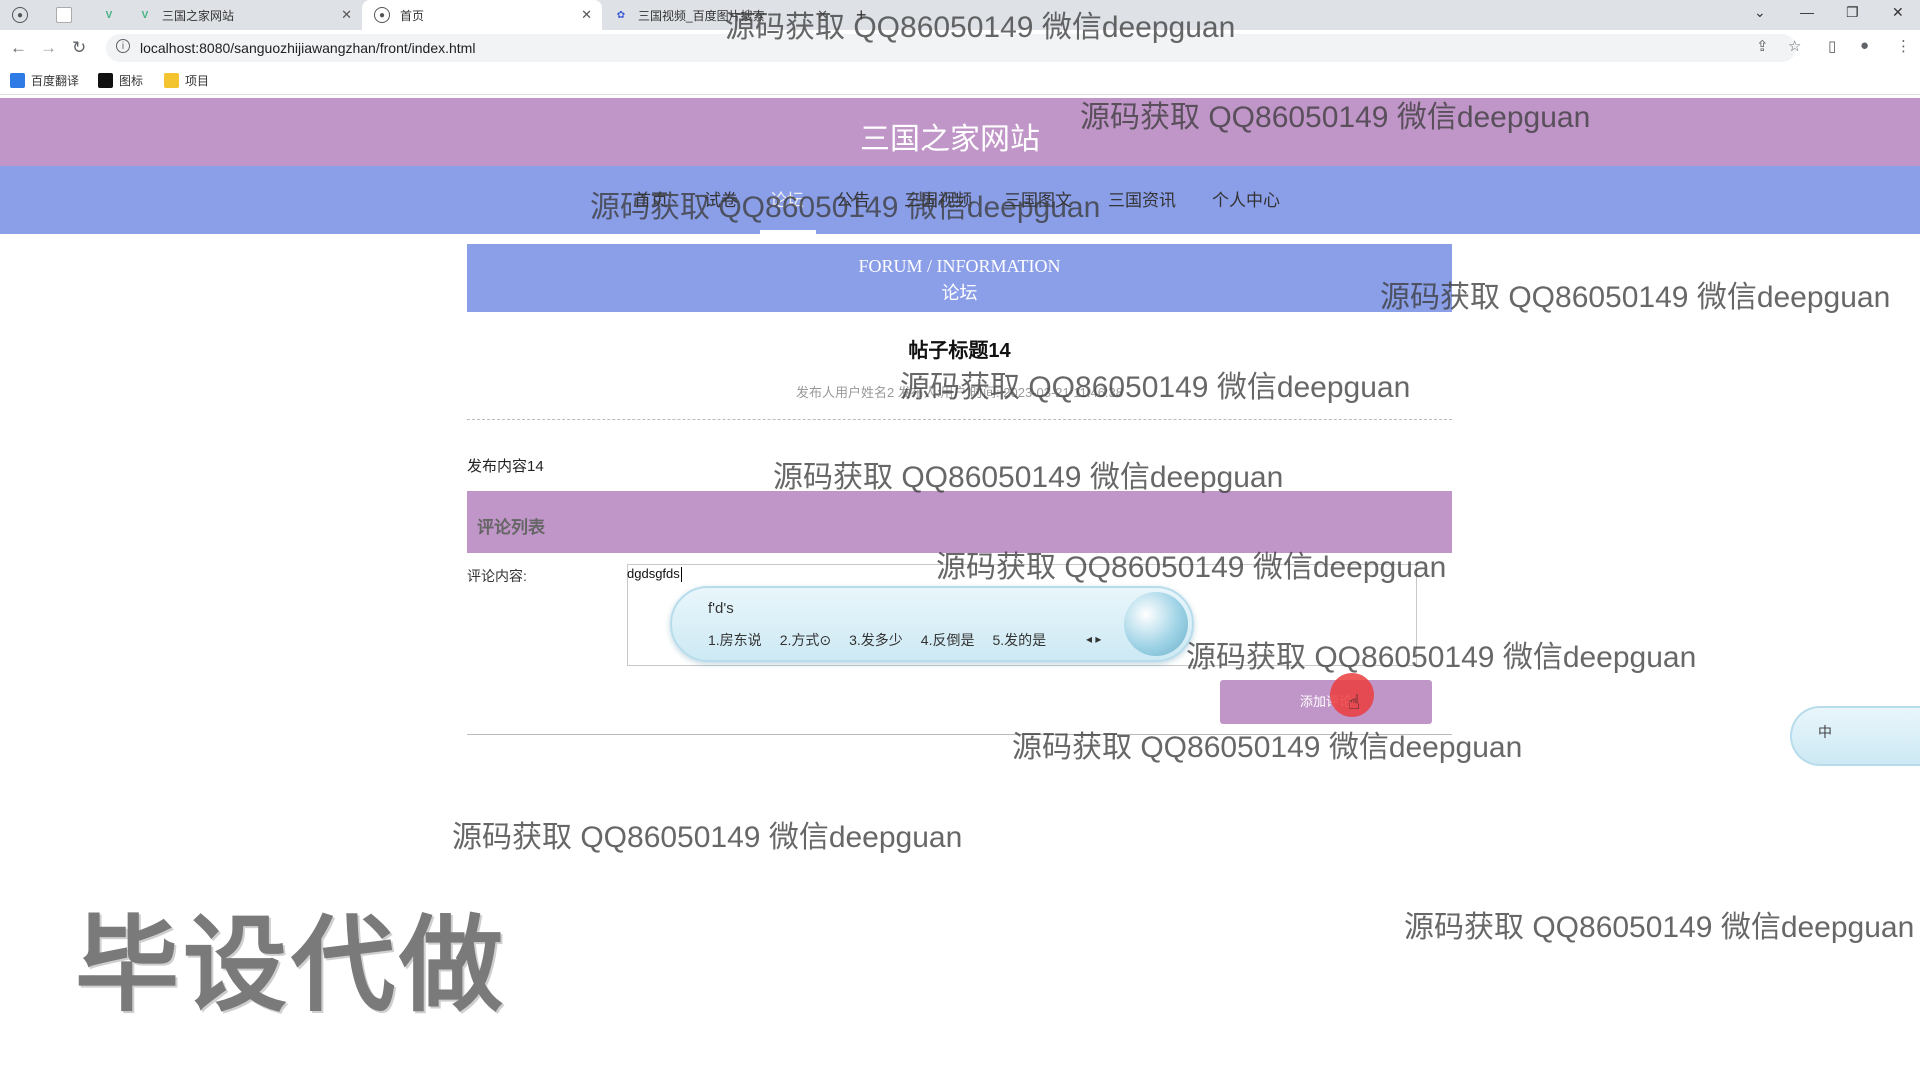  I want to click on menu-icon: ⋮, so click(1903, 46).